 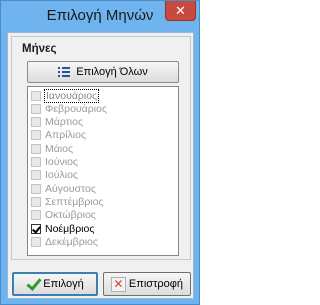 What do you see at coordinates (103, 122) in the screenshot?
I see `month-item: Μάρτιος` at bounding box center [103, 122].